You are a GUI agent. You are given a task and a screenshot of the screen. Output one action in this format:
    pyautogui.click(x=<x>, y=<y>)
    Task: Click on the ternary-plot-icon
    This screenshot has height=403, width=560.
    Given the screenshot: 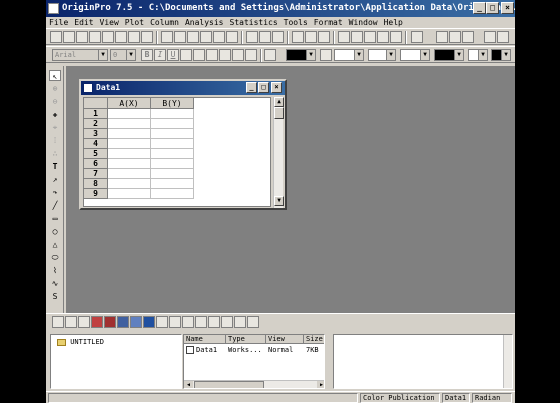 What is the action you would take?
    pyautogui.click(x=188, y=322)
    